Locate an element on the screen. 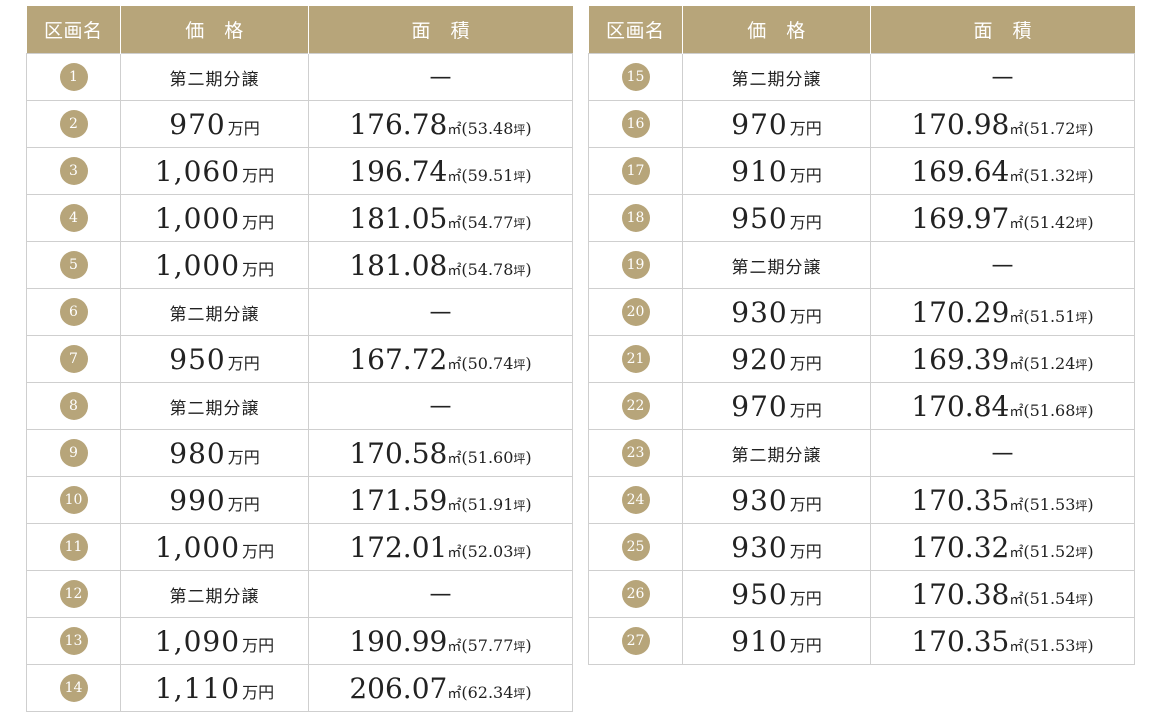 This screenshot has width=1161, height=725. area-cell: 170.32㎡(51.52坪) is located at coordinates (1002, 547).